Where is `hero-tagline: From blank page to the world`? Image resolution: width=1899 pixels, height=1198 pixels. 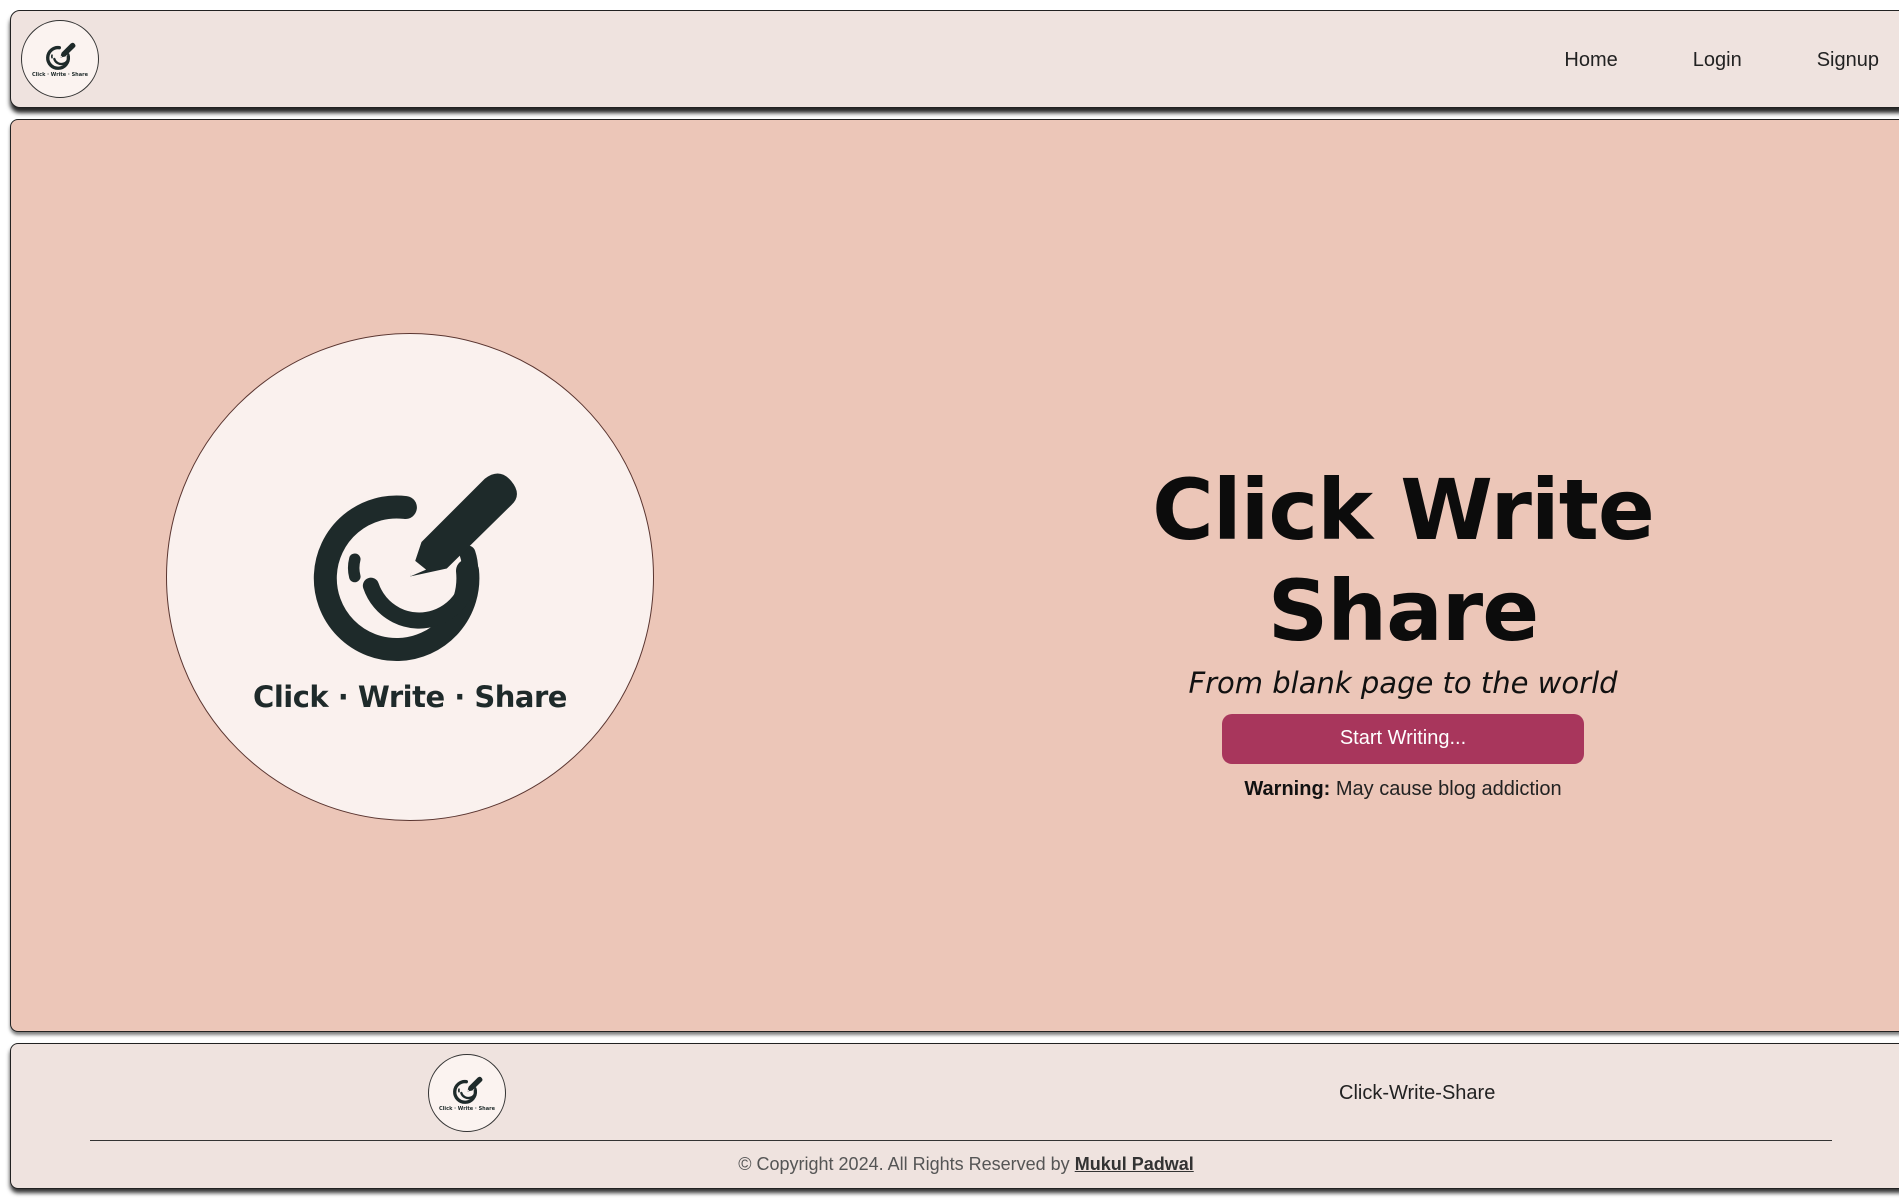
hero-tagline: From blank page to the world is located at coordinates (1403, 682).